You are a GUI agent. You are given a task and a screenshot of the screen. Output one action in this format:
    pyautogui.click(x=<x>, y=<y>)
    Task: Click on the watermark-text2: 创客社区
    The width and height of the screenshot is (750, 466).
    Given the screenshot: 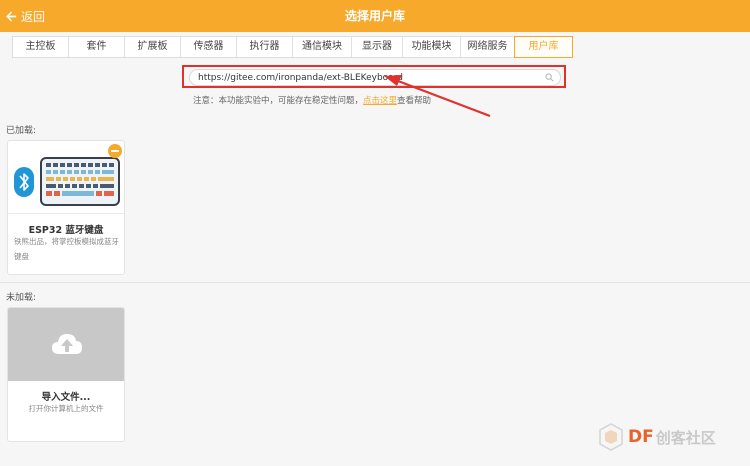 What is the action you would take?
    pyautogui.click(x=685, y=437)
    